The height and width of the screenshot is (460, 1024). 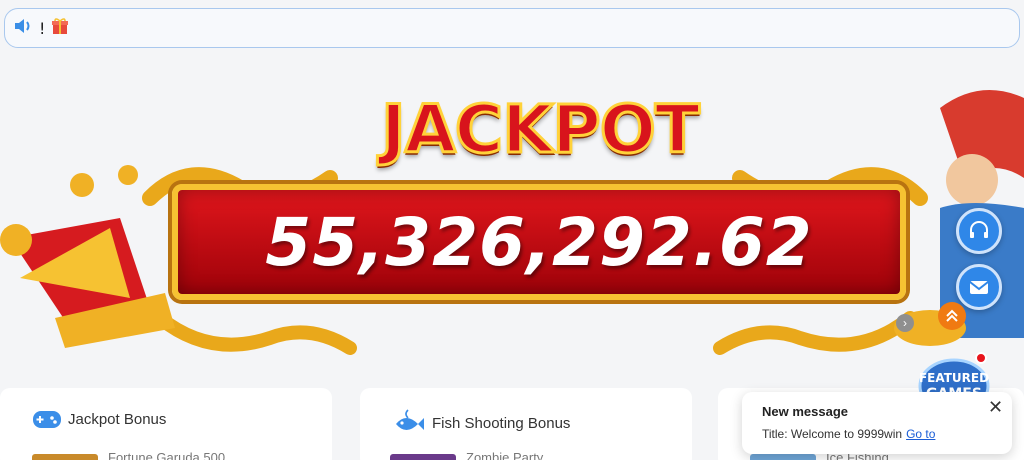 I want to click on toast-go-to-link: Go to, so click(x=920, y=434).